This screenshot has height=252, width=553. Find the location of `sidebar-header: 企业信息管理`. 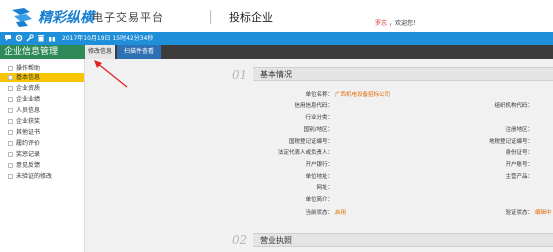

sidebar-header: 企业信息管理 is located at coordinates (42, 52).